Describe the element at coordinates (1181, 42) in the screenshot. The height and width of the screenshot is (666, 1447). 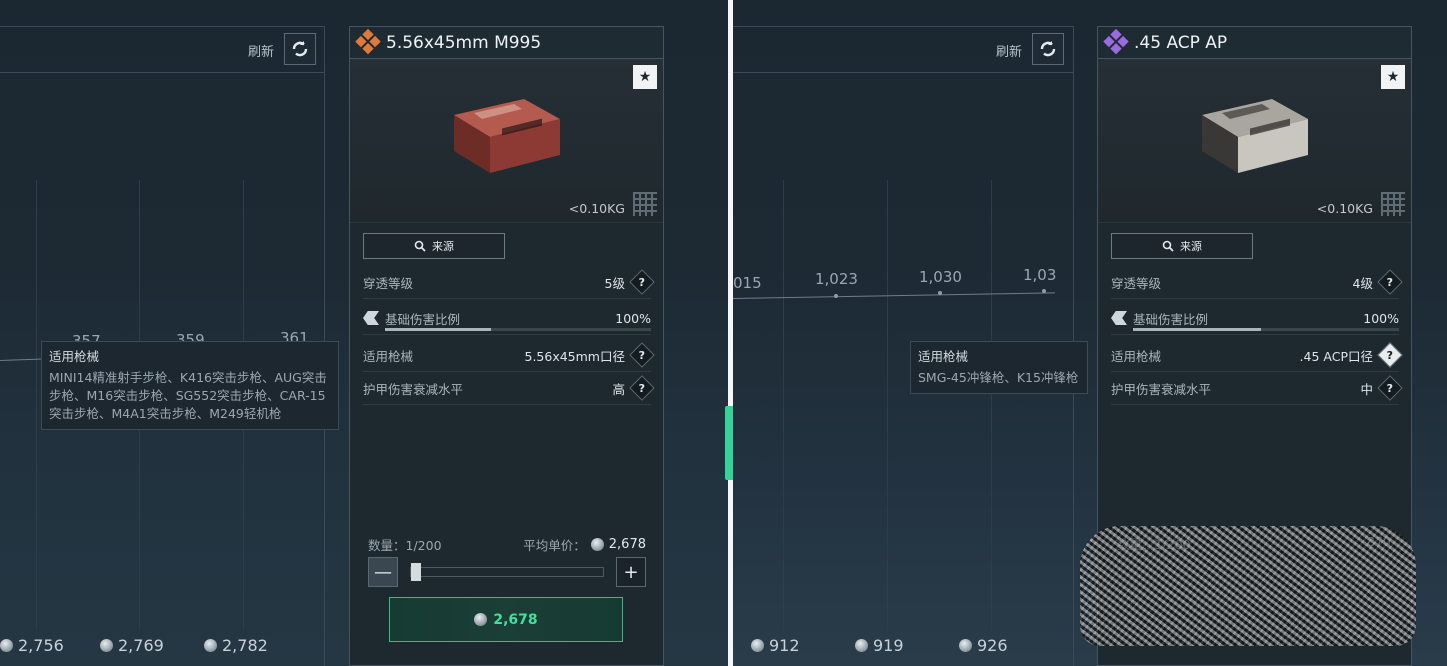
I see `item-name: .45 ACP AP` at that location.